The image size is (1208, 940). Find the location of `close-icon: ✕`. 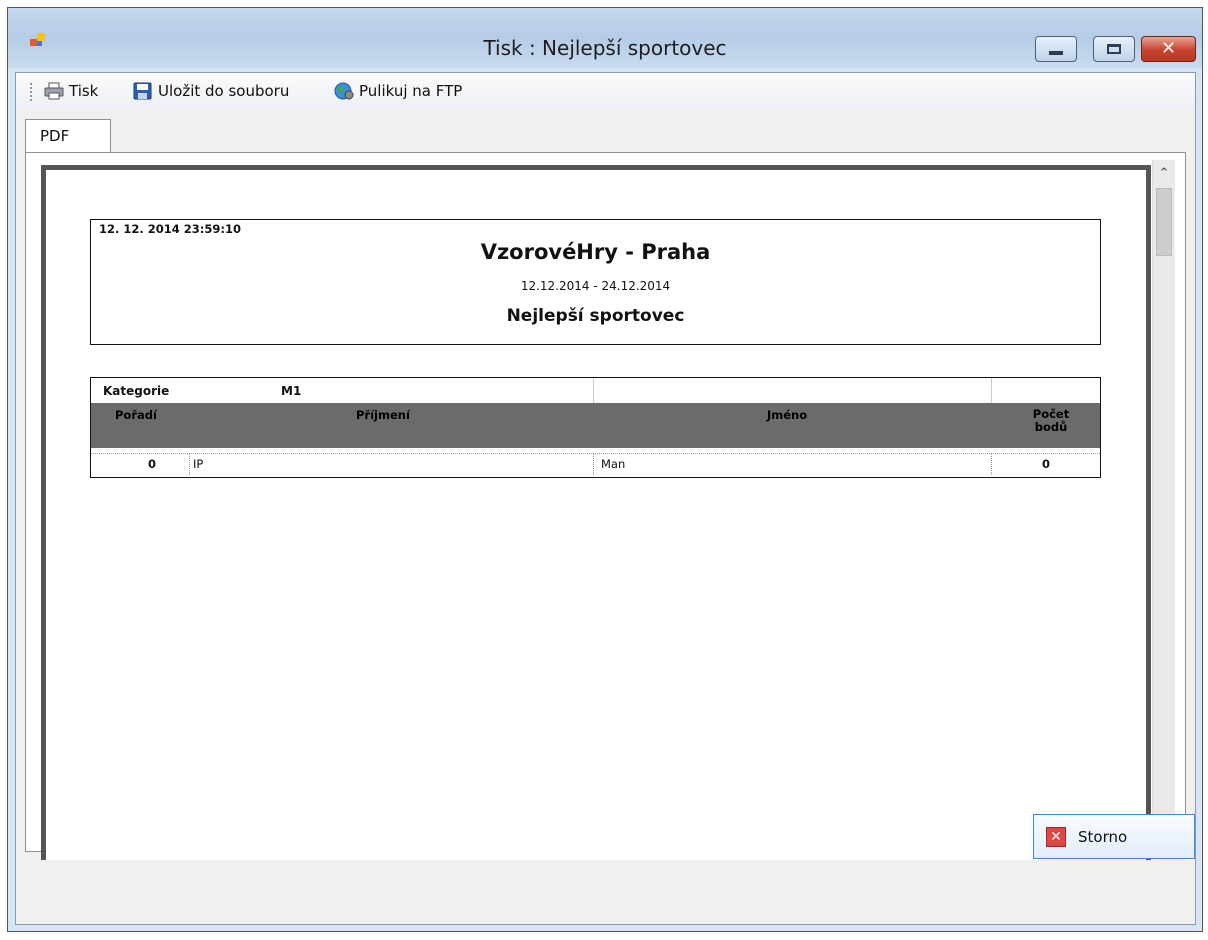

close-icon: ✕ is located at coordinates (1168, 48).